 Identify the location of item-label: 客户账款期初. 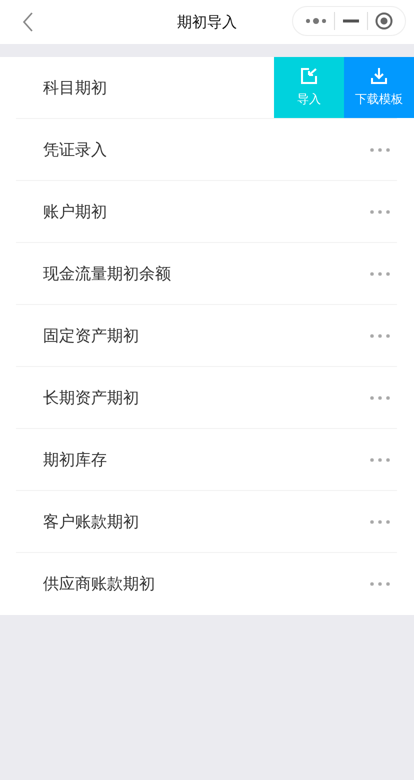
(91, 522).